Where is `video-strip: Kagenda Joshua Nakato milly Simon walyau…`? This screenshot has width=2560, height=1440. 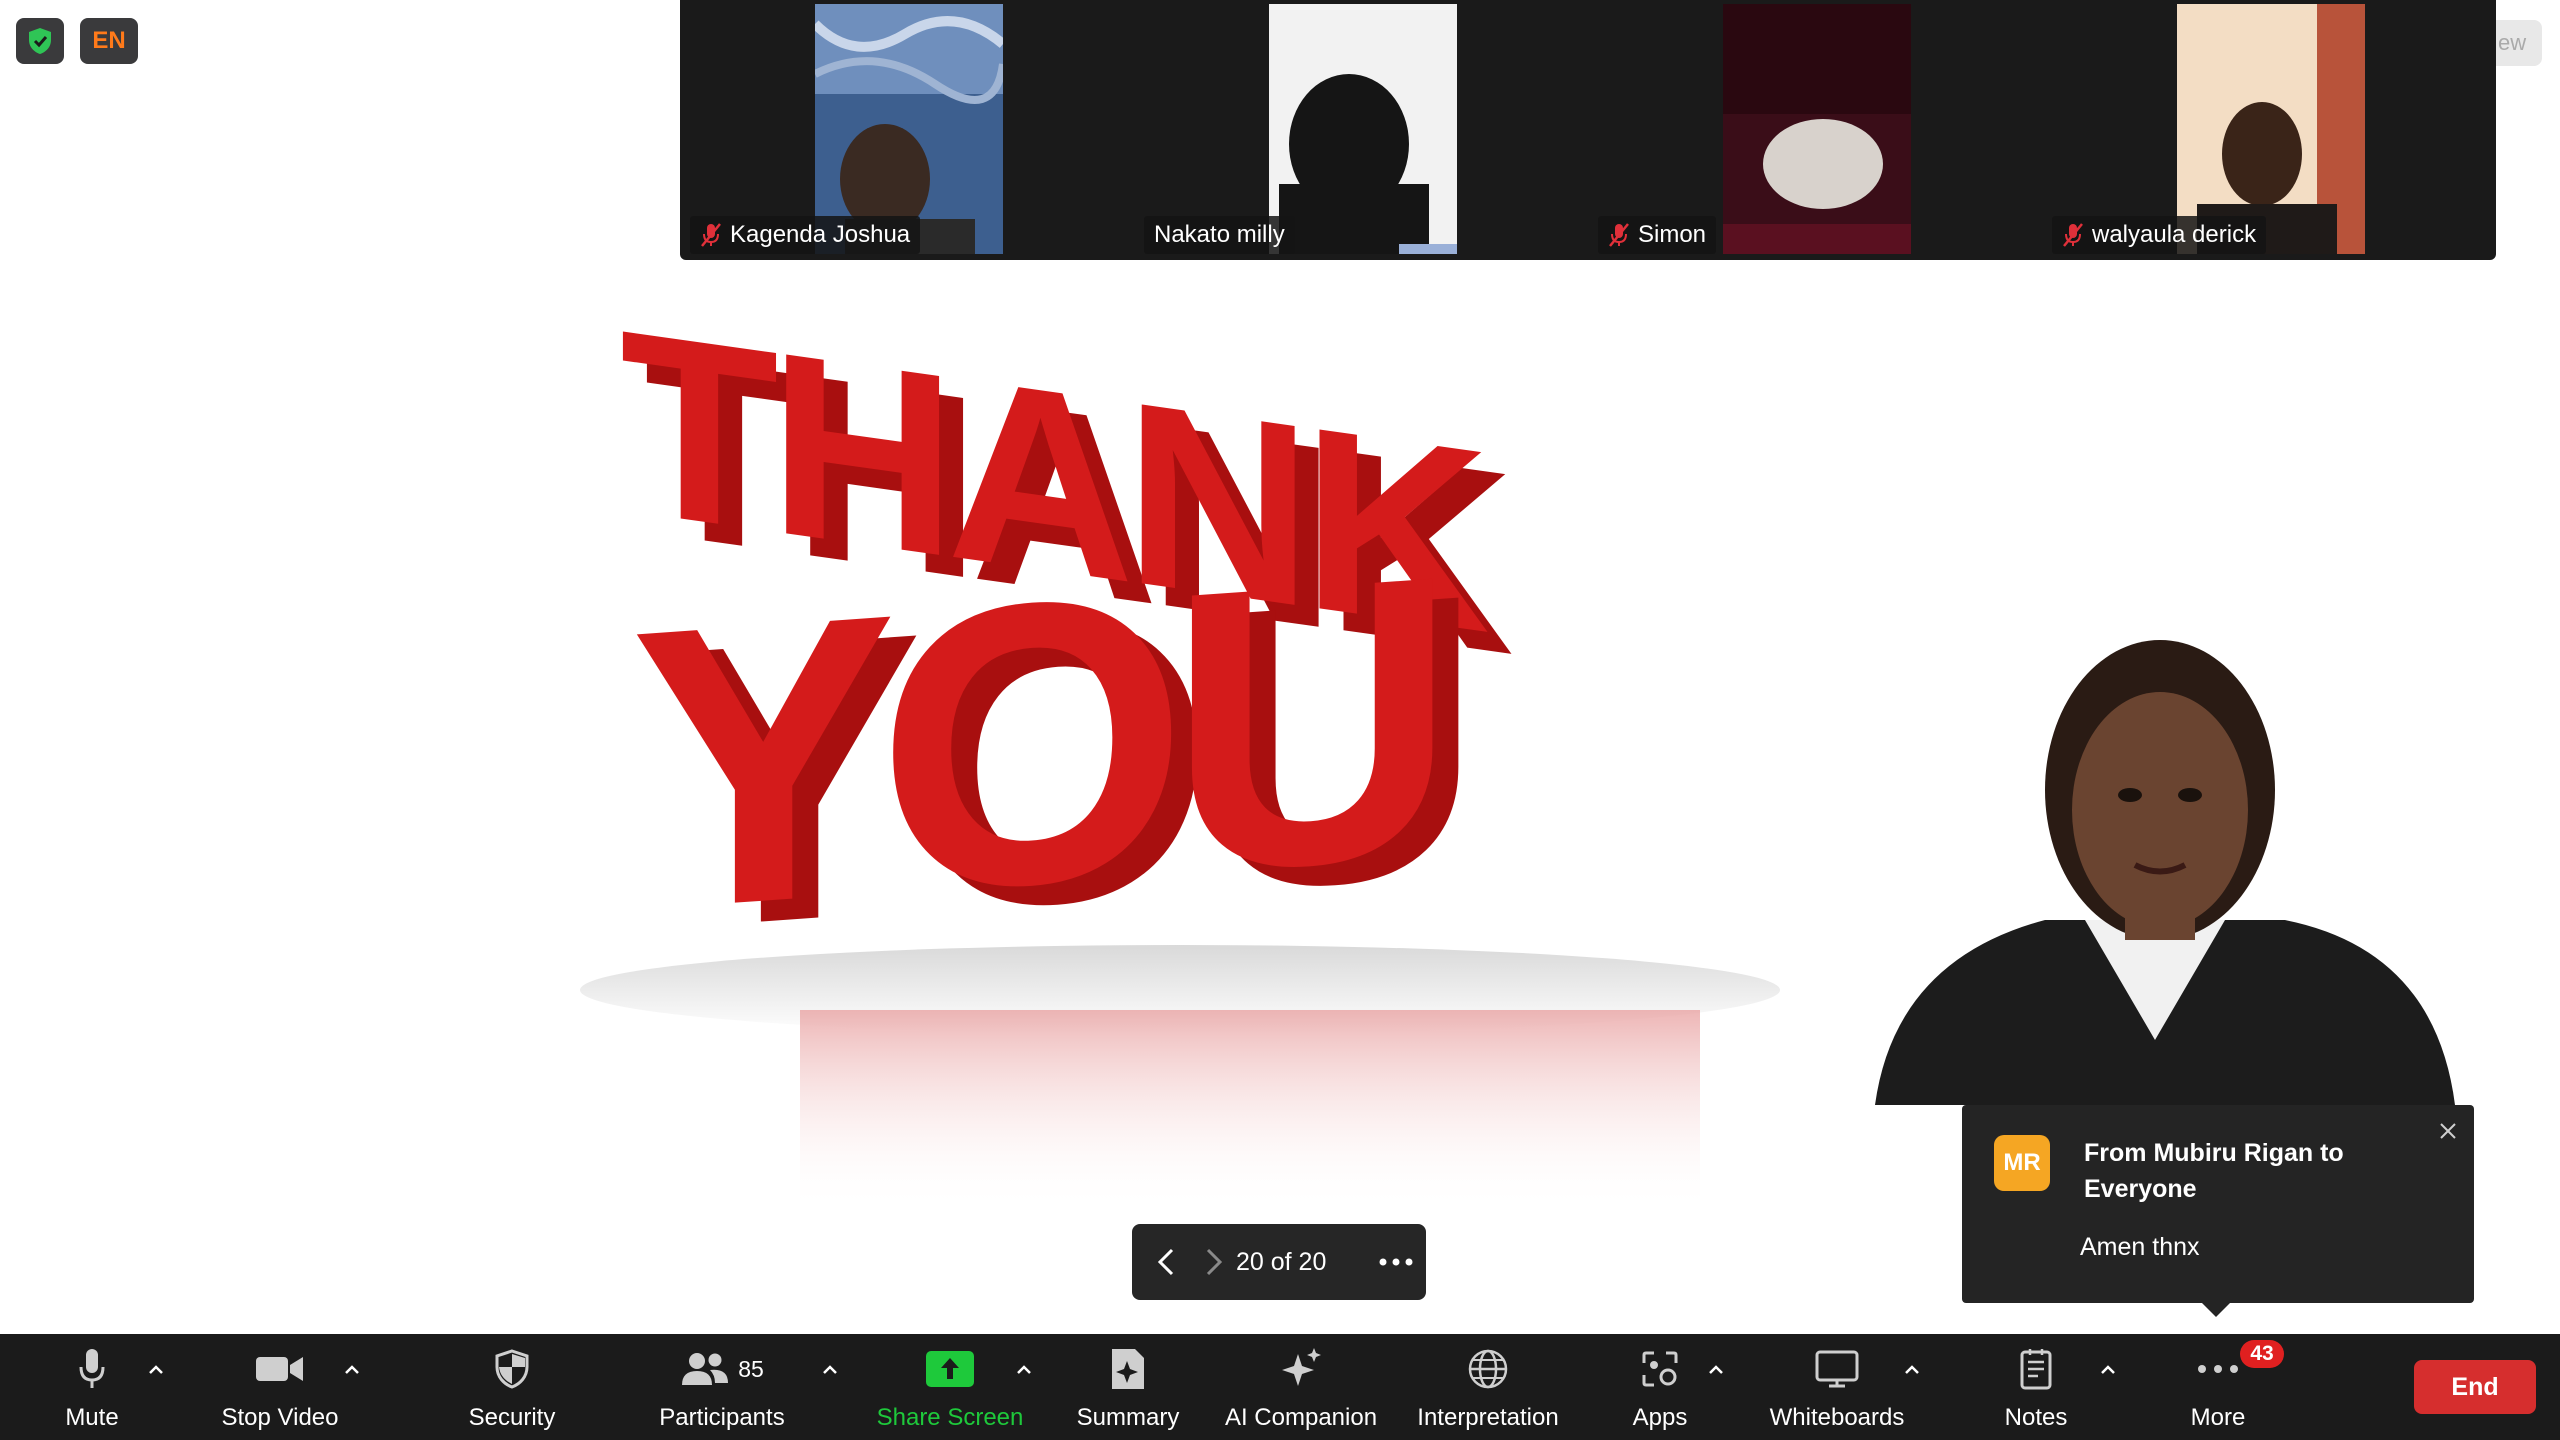
video-strip: Kagenda Joshua Nakato milly Simon walyau… is located at coordinates (1588, 130).